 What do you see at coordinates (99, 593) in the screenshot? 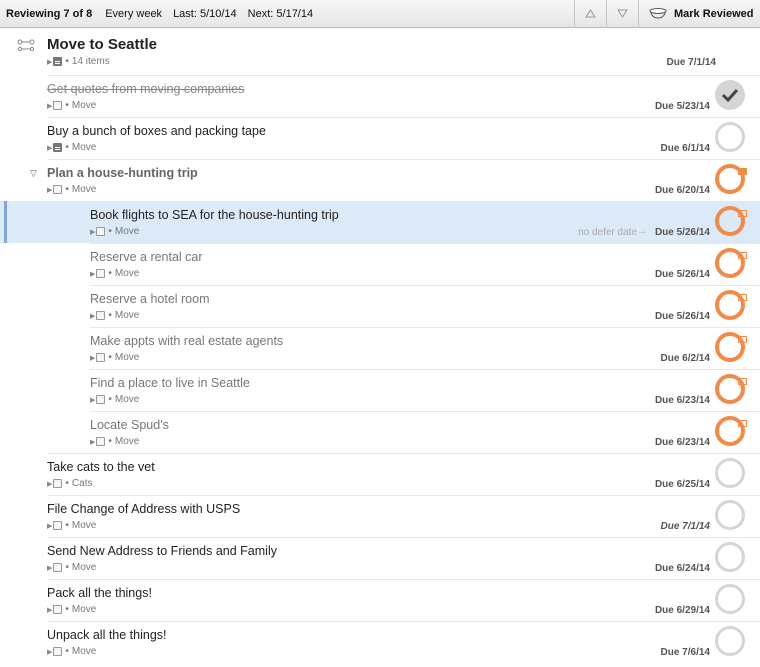
I see `task-title: Pack all the things!` at bounding box center [99, 593].